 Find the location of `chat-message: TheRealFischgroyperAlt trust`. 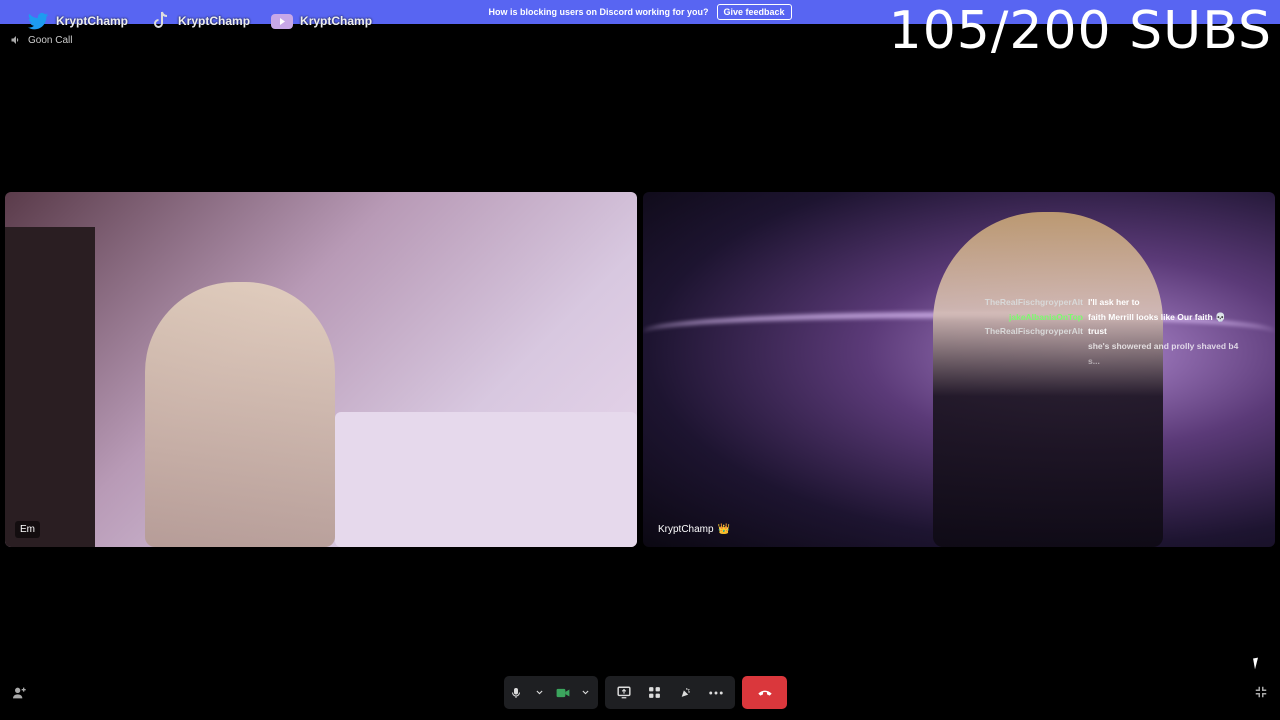

chat-message: TheRealFischgroyperAlt trust is located at coordinates (1110, 331).